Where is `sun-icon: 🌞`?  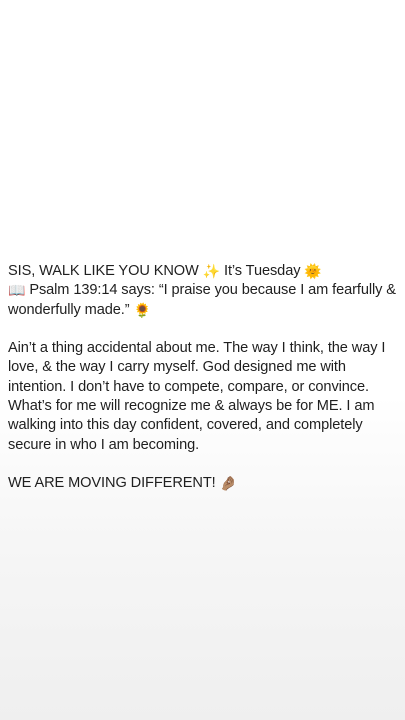 sun-icon: 🌞 is located at coordinates (313, 271).